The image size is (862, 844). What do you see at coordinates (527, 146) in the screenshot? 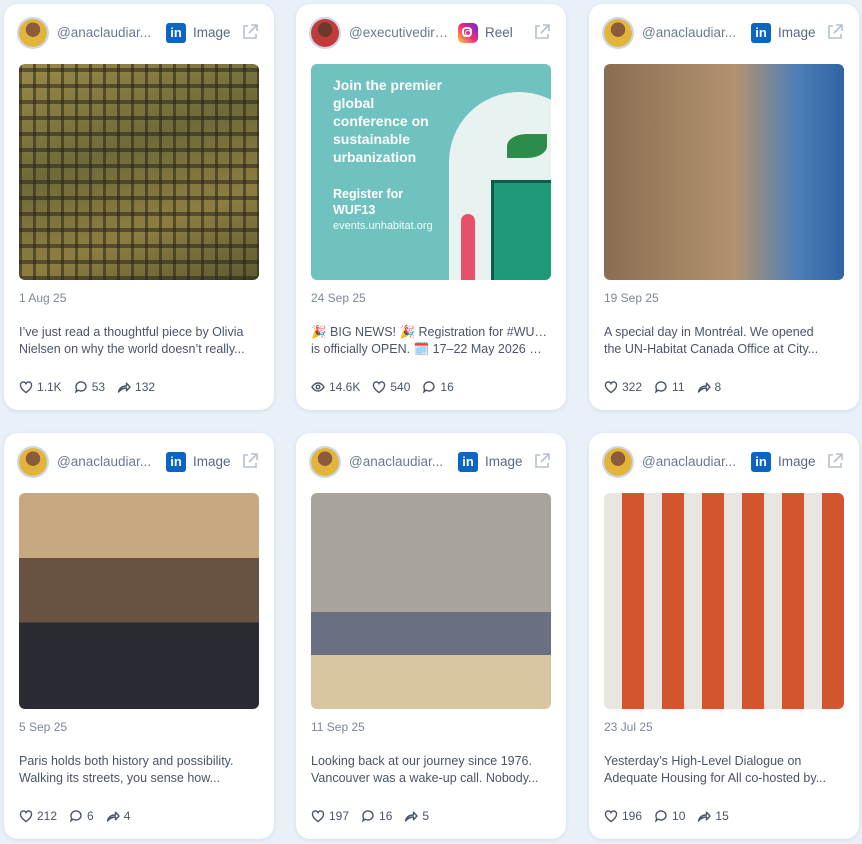
I see `promo-leaf-illustration` at bounding box center [527, 146].